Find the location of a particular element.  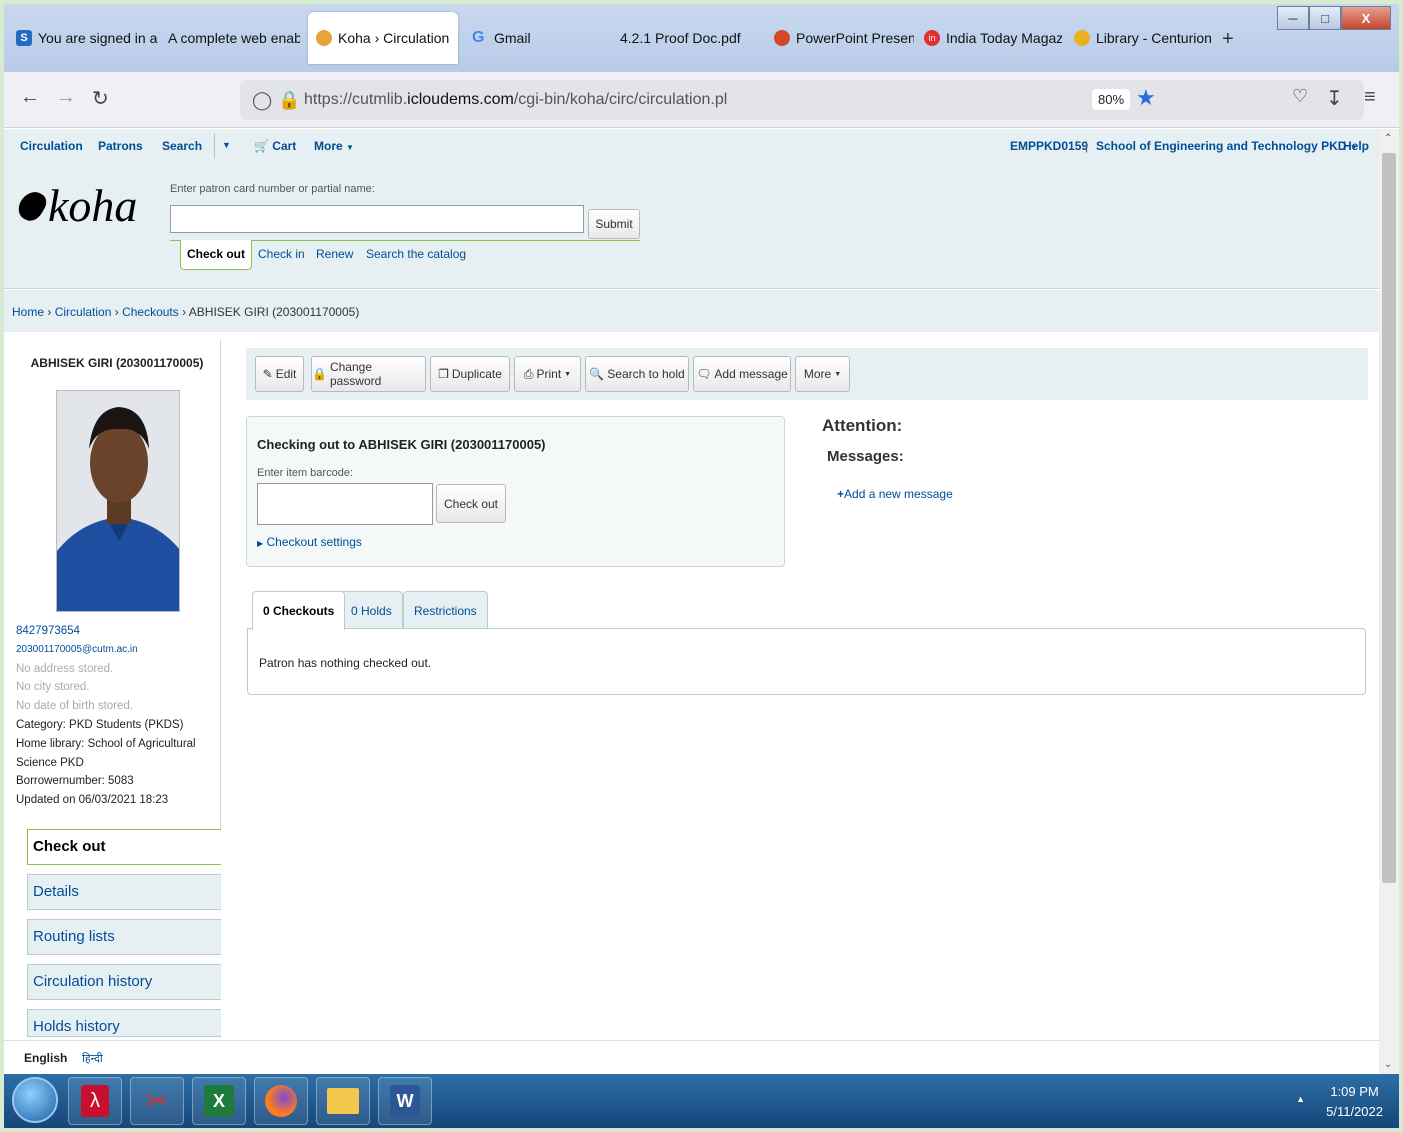

maximize-icon: □ is located at coordinates (1325, 18).